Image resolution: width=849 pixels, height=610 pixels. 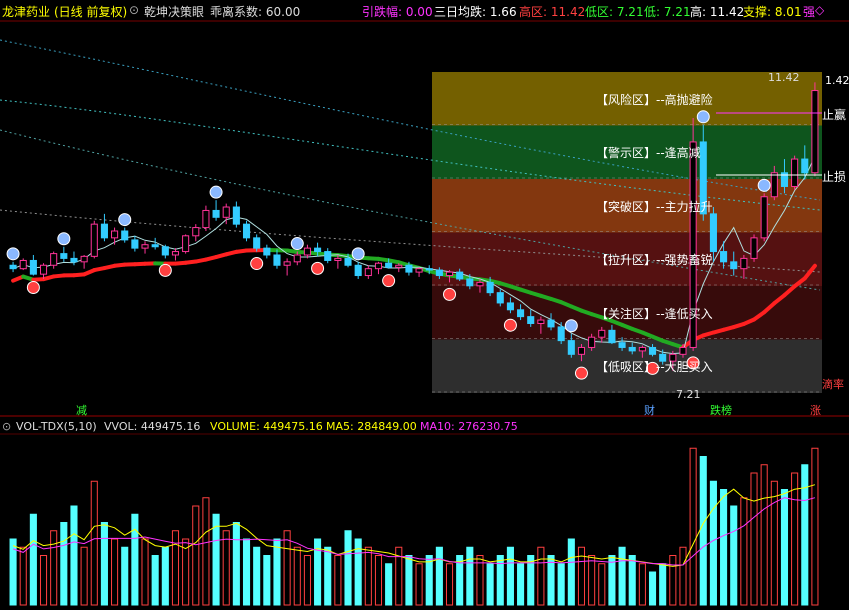 I want to click on mark-diebang: 跌榜, so click(x=721, y=410).